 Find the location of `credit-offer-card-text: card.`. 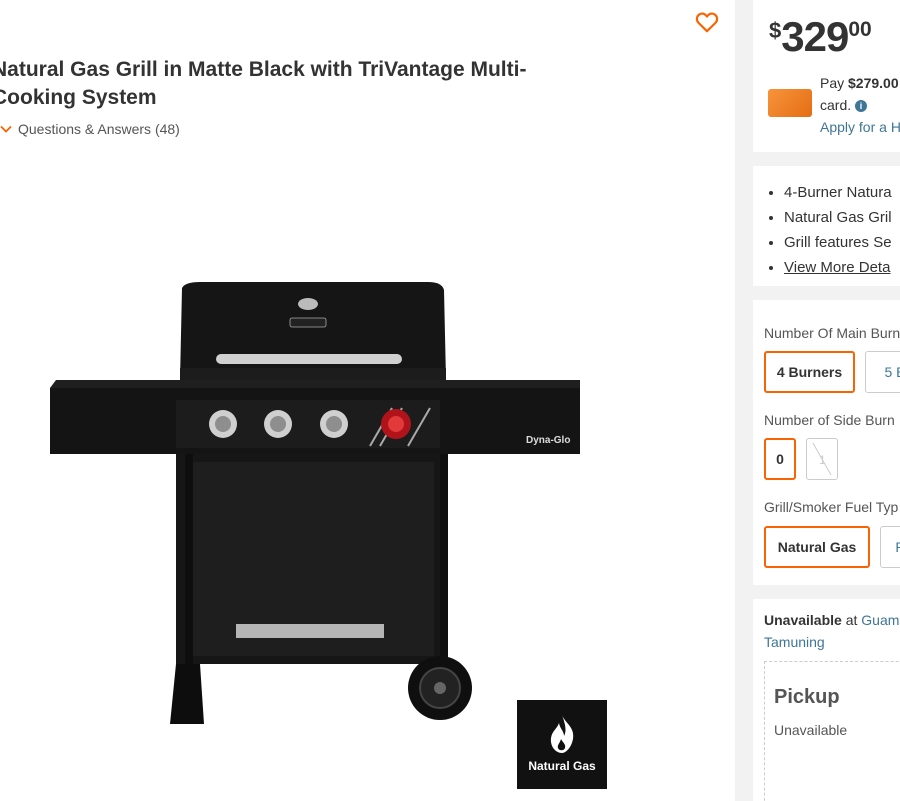

credit-offer-card-text: card. is located at coordinates (836, 105).